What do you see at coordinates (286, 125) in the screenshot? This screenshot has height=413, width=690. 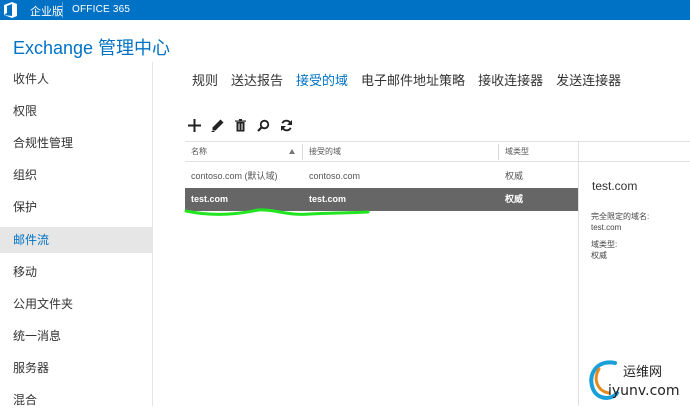 I see `refresh-icon` at bounding box center [286, 125].